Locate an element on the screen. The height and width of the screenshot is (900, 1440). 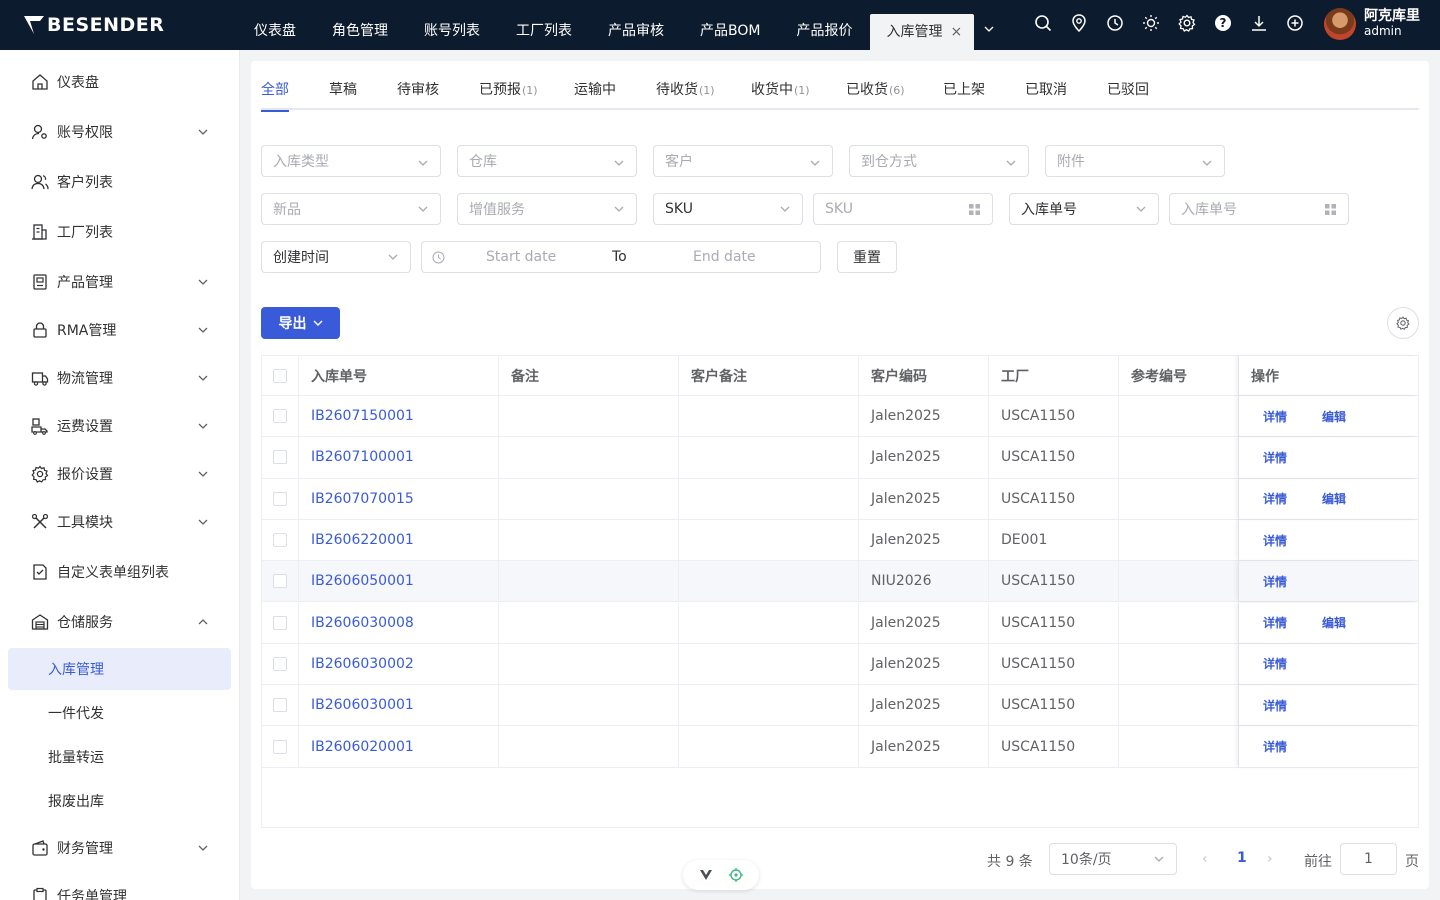
chevron-down-icon is located at coordinates (989, 25).